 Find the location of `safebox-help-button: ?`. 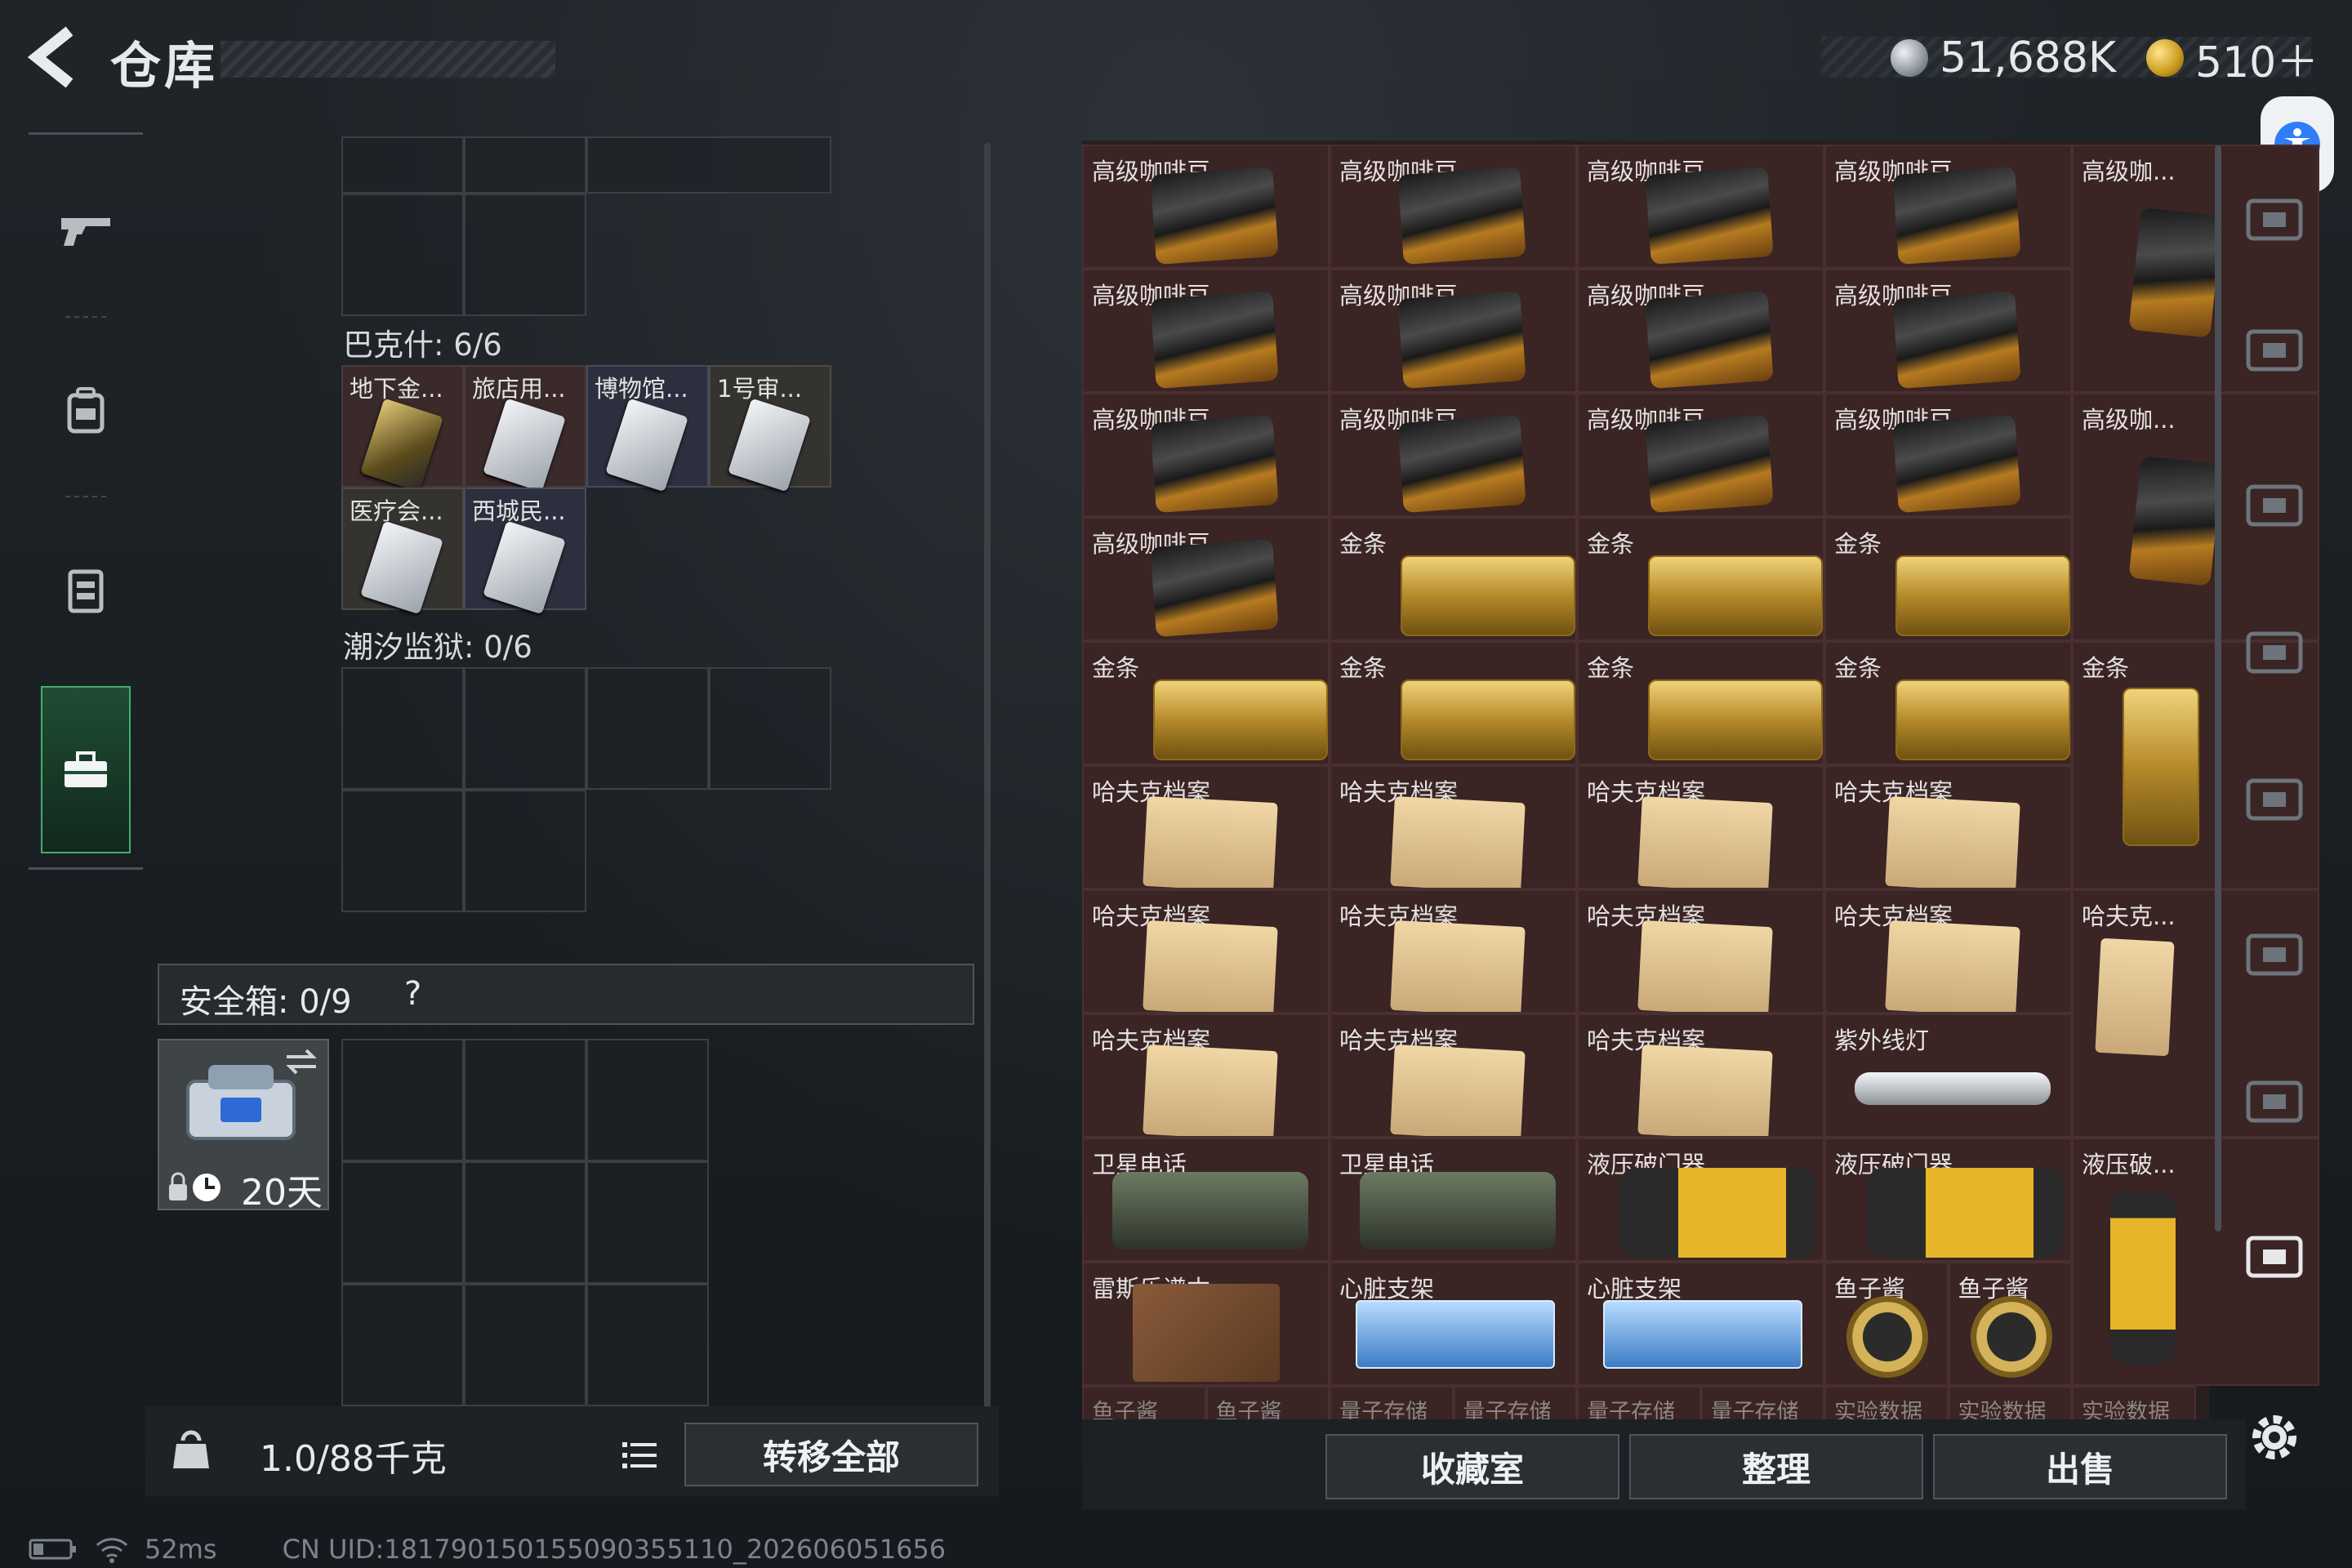

safebox-help-button: ? is located at coordinates (412, 994).